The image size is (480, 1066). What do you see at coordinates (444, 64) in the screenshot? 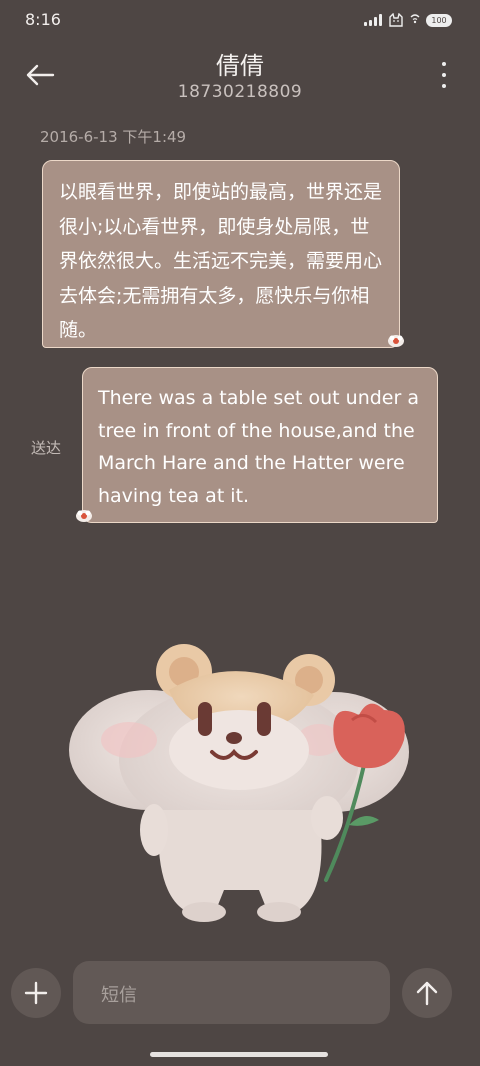
I see `more-vertical-icon` at bounding box center [444, 64].